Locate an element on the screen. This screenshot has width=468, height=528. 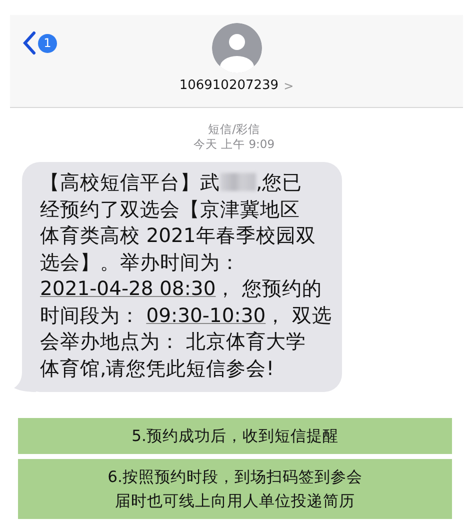
contact-number: 106910207239 is located at coordinates (229, 85).